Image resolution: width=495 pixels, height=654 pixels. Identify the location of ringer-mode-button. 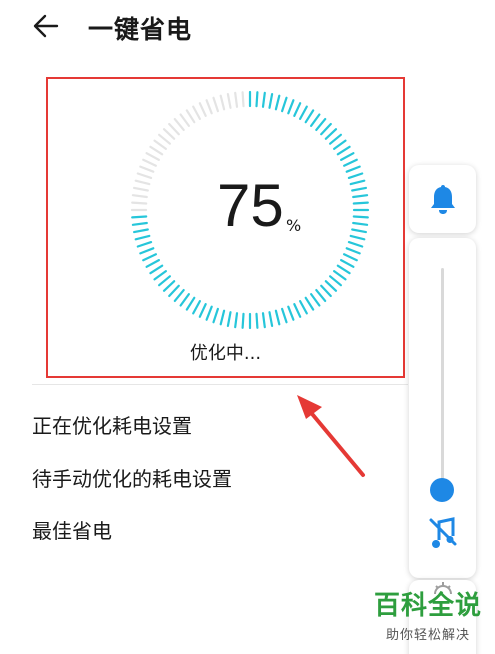
(442, 199).